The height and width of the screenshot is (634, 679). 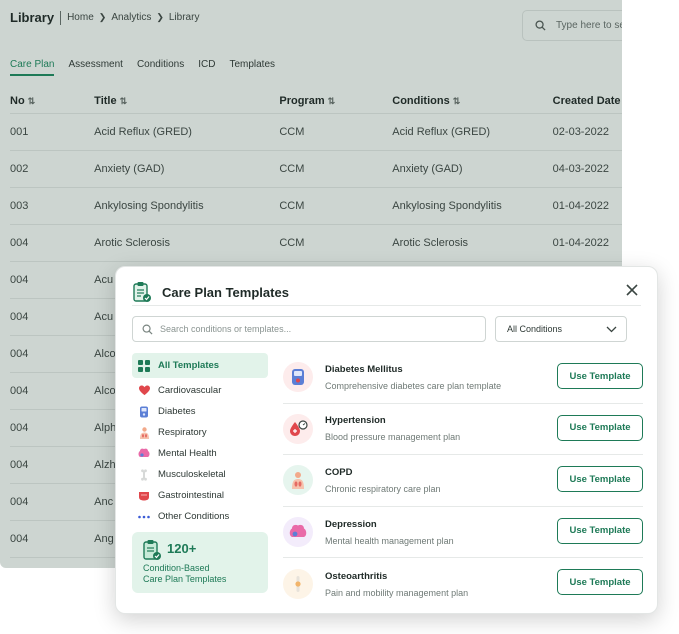 I want to click on search-placeholder: Type here to se, so click(x=589, y=25).